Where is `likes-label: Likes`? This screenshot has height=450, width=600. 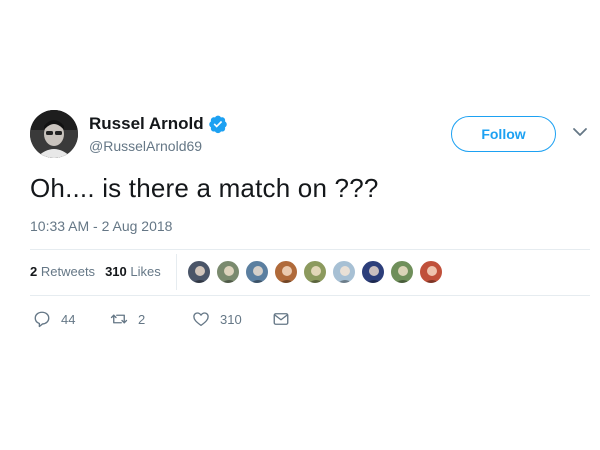 likes-label: Likes is located at coordinates (145, 271).